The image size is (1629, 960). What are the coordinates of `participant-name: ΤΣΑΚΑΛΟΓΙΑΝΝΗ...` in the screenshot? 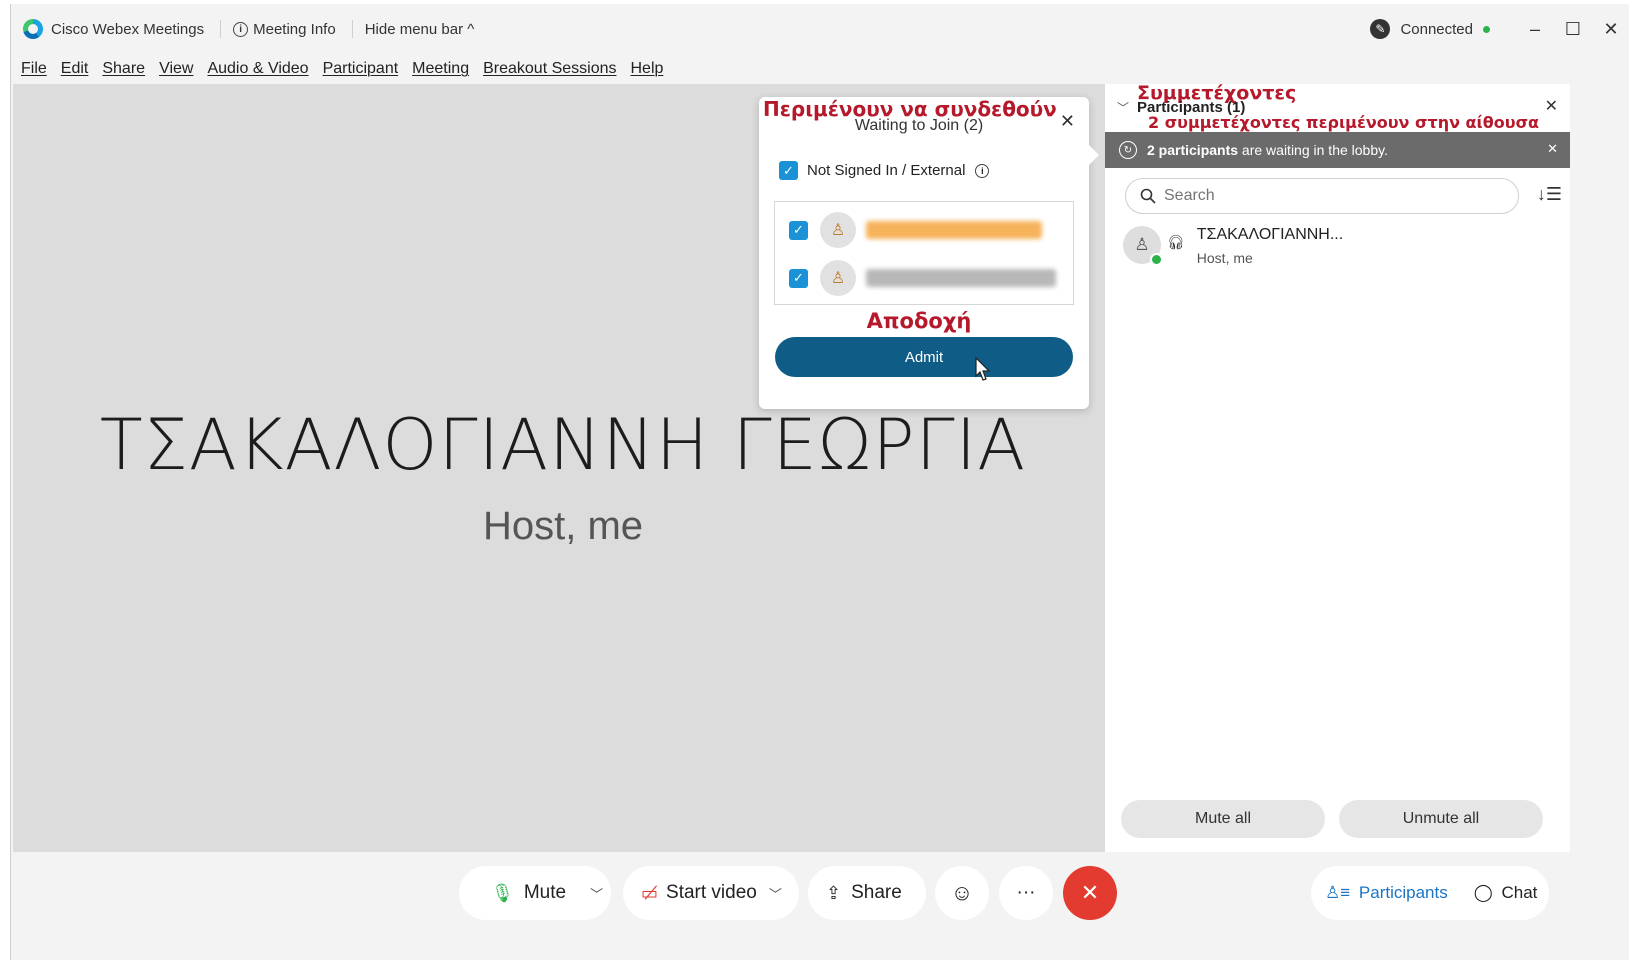 It's located at (1270, 234).